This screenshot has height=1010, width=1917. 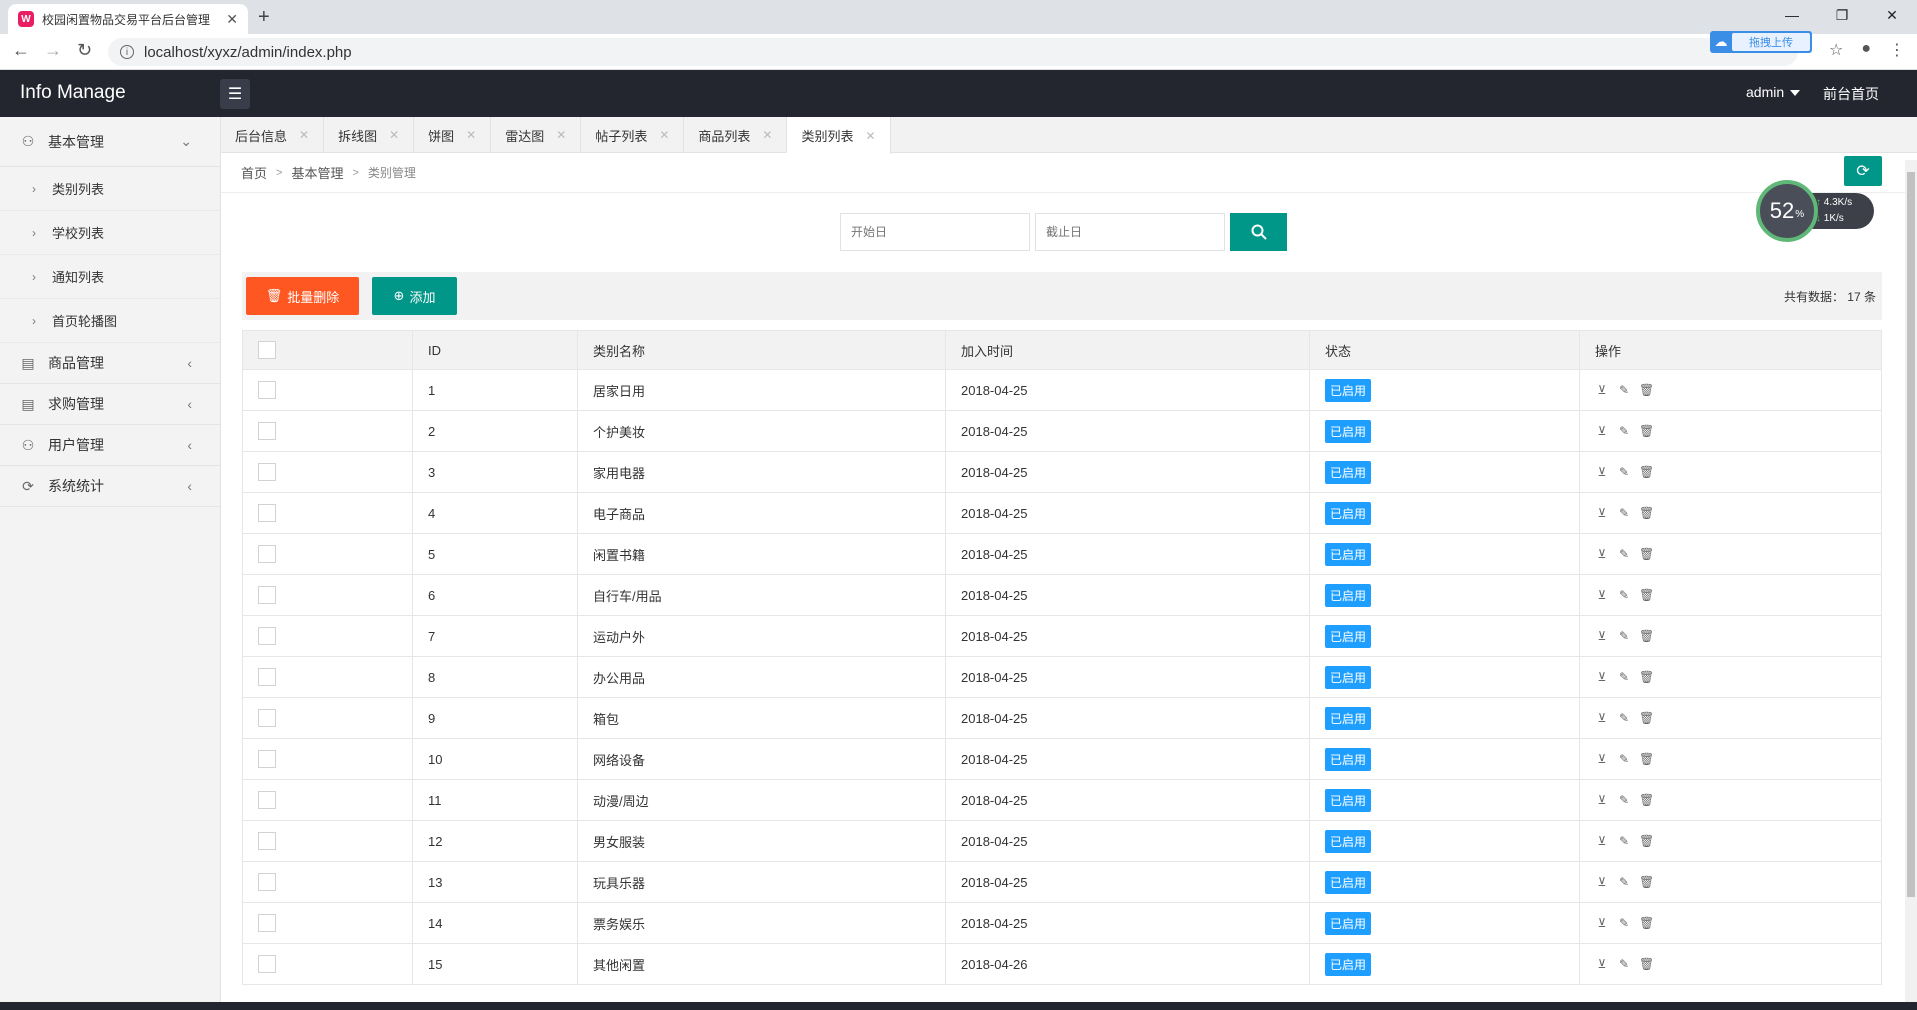 What do you see at coordinates (128, 19) in the screenshot?
I see `browser-tab: W 校园闲置物品交易平台后台管理 ✕` at bounding box center [128, 19].